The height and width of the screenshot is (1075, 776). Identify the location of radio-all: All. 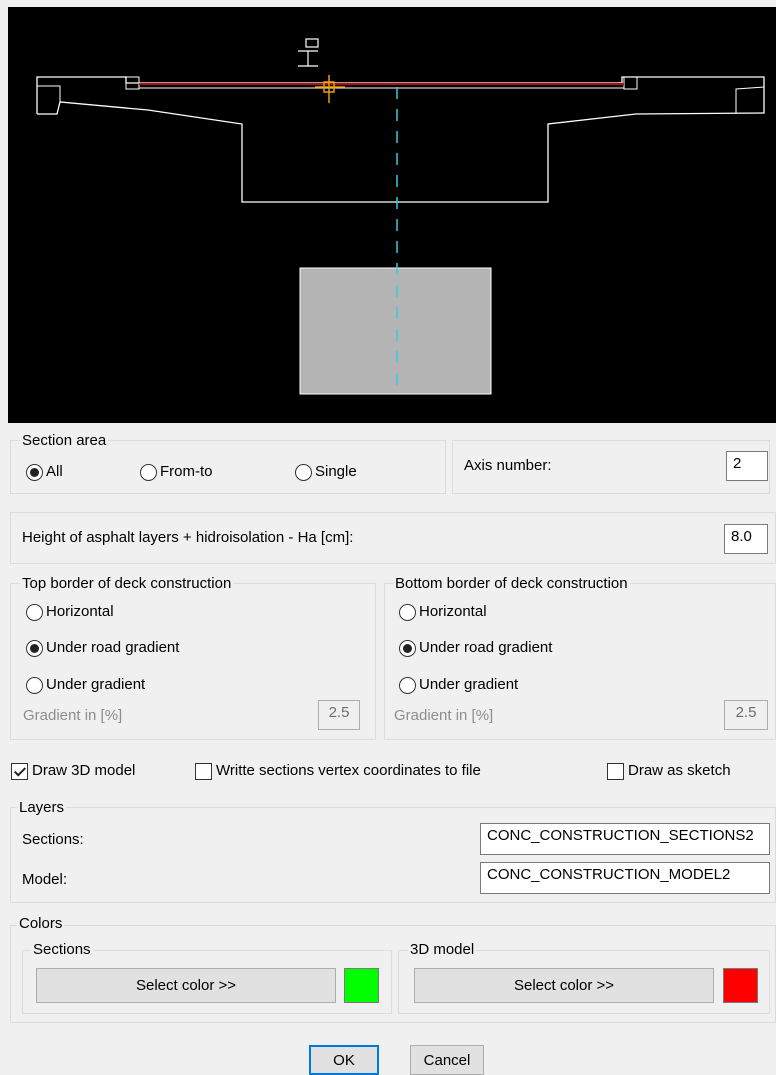
(44, 472).